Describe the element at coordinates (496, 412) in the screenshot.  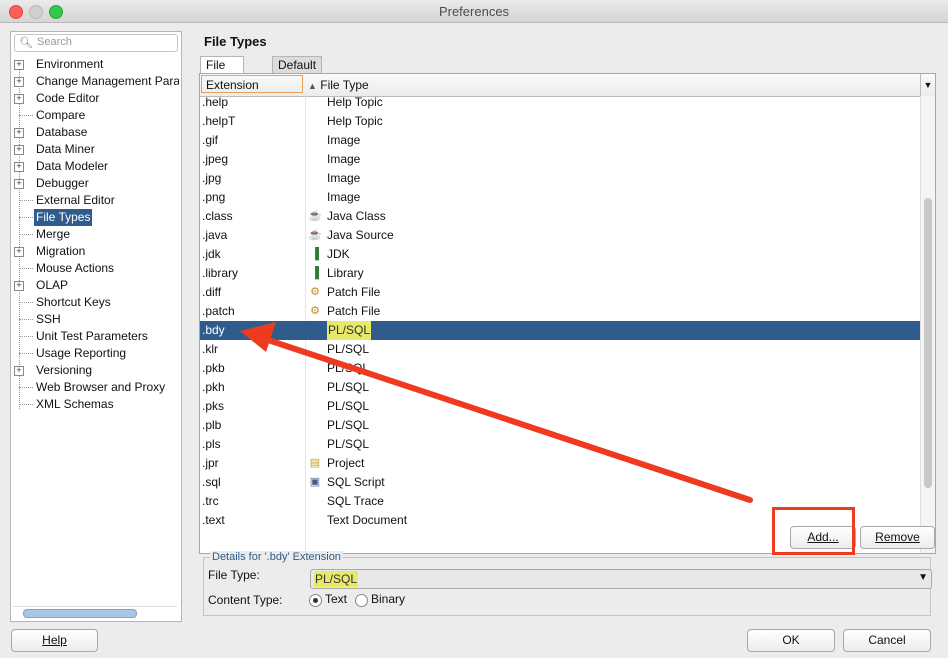
I see `annotation-arrow` at that location.